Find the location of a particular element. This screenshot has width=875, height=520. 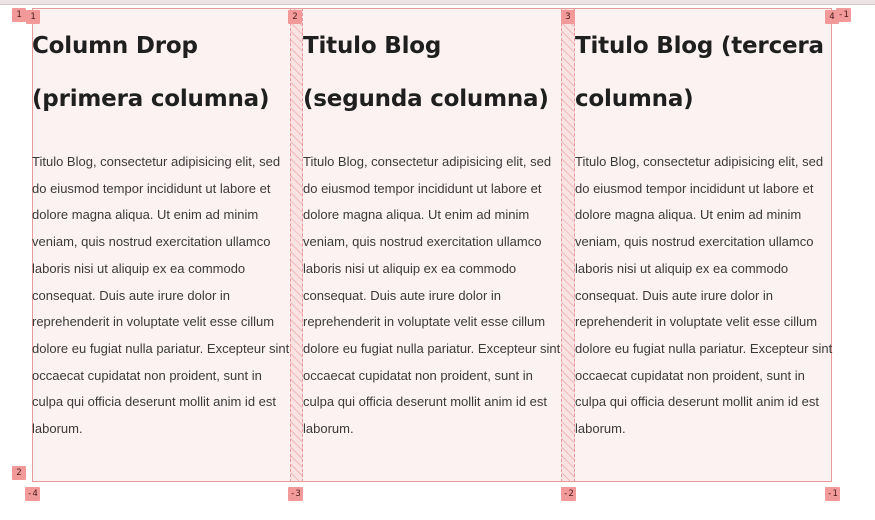

column-line-2-badge: 2 is located at coordinates (295, 17).